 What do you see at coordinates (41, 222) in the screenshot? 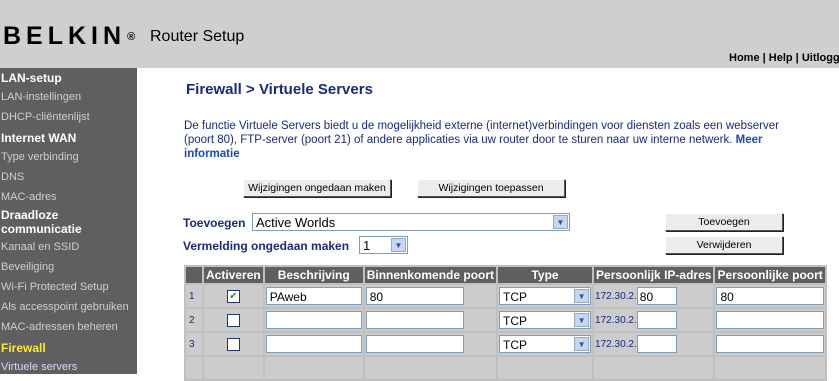
I see `sidebar-heading-wireless: Draadloze communicatie` at bounding box center [41, 222].